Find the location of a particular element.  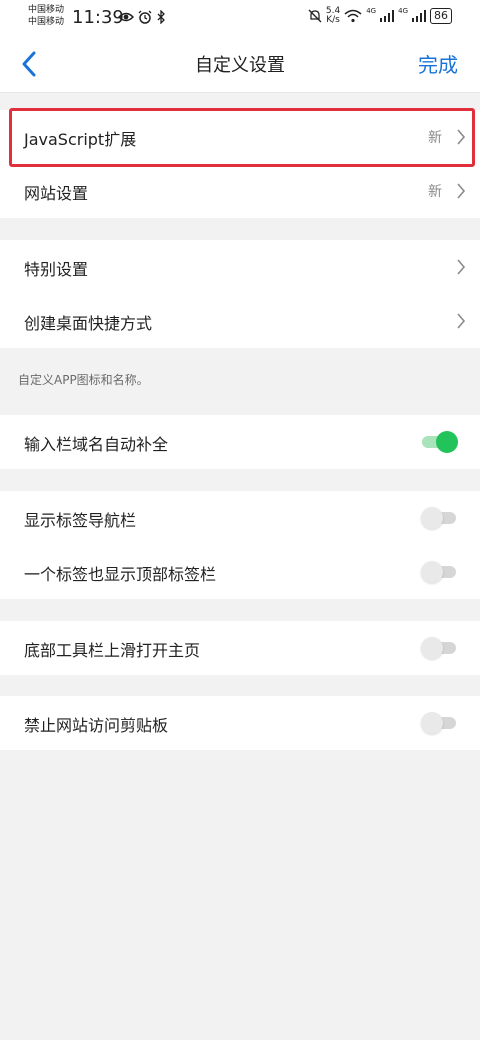

network-type-2: 4G is located at coordinates (403, 11).